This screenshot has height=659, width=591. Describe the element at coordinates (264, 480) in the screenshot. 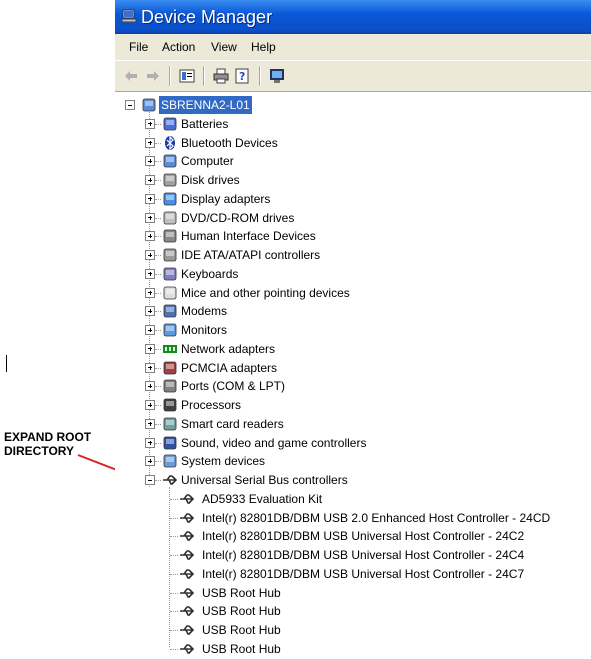

I see `tree-category-label: Universal Serial Bus controllers` at that location.